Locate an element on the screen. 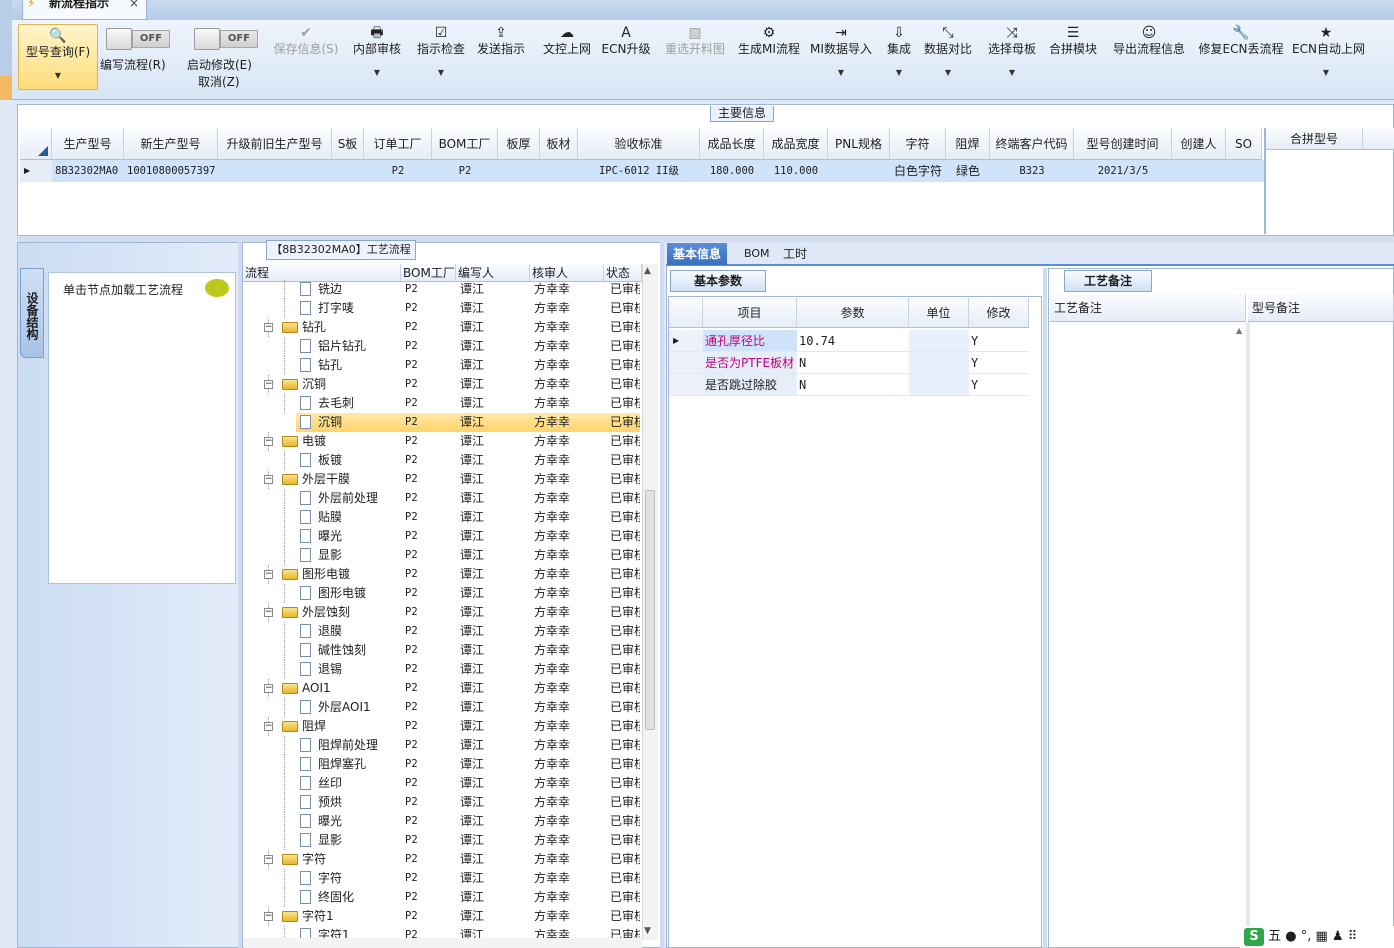 The width and height of the screenshot is (1394, 948). ribbon-button-16: ★ ECN自动上网 ▼ is located at coordinates (1328, 57).